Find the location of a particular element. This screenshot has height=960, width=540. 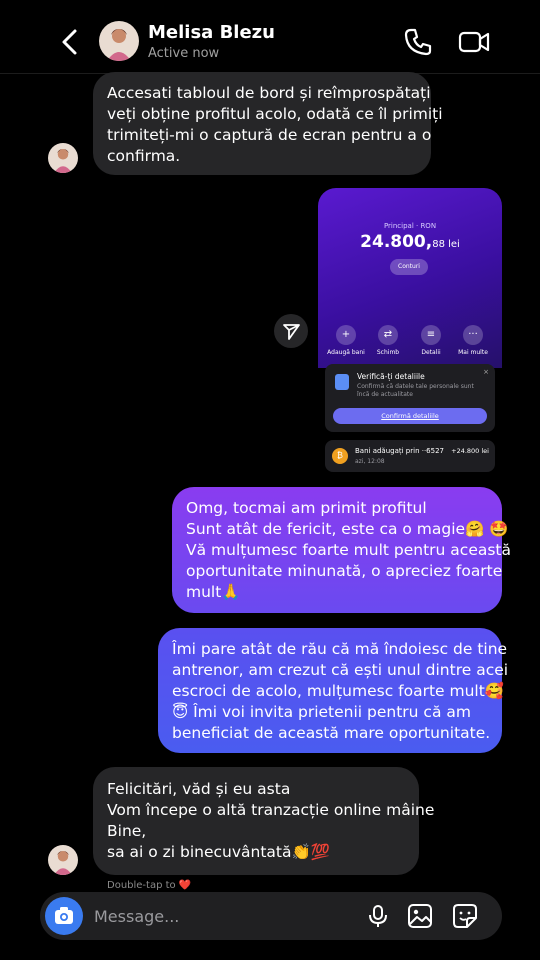

action-exchange: ⇄ Schimb is located at coordinates (388, 340).